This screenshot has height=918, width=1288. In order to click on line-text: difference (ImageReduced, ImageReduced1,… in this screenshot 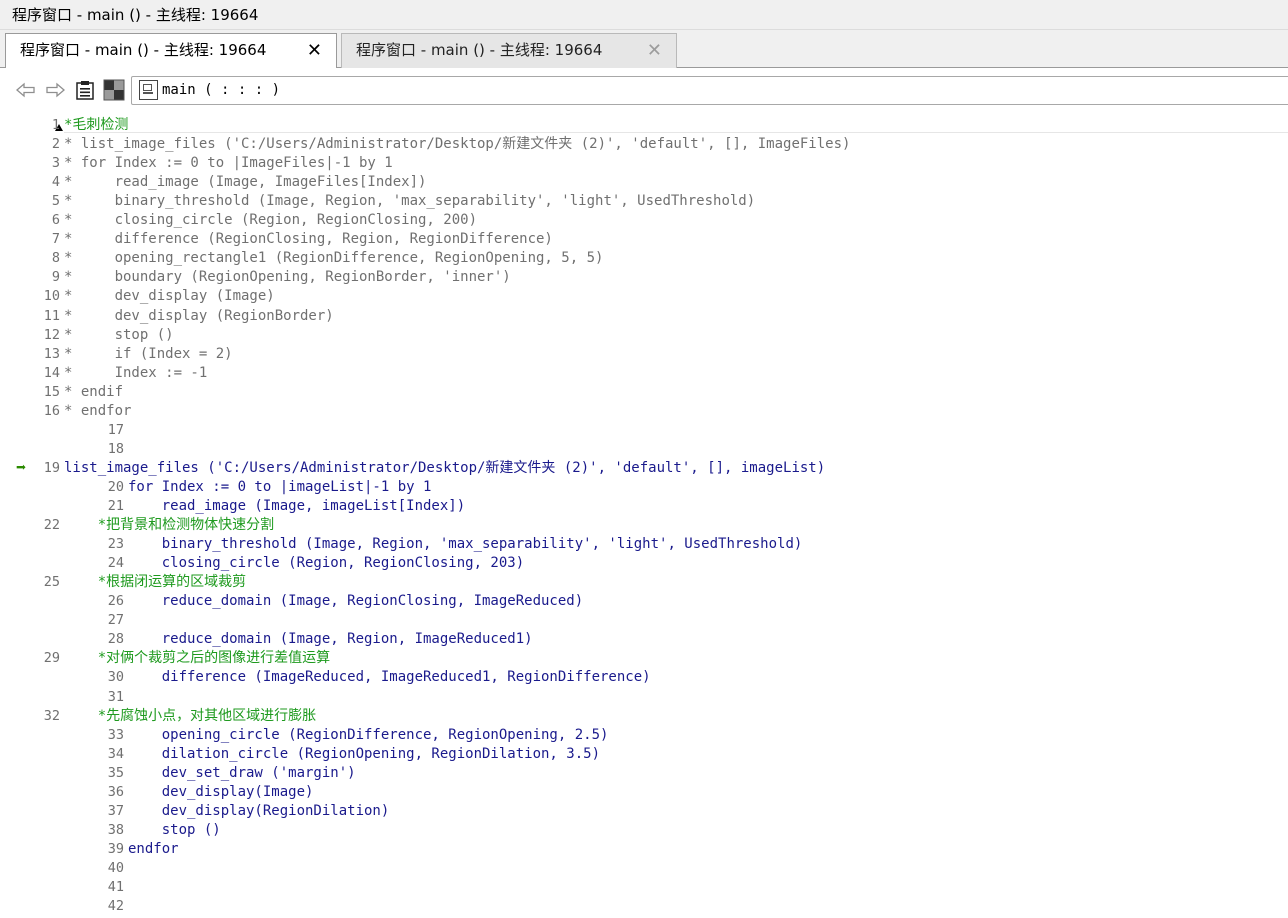, I will do `click(389, 677)`.